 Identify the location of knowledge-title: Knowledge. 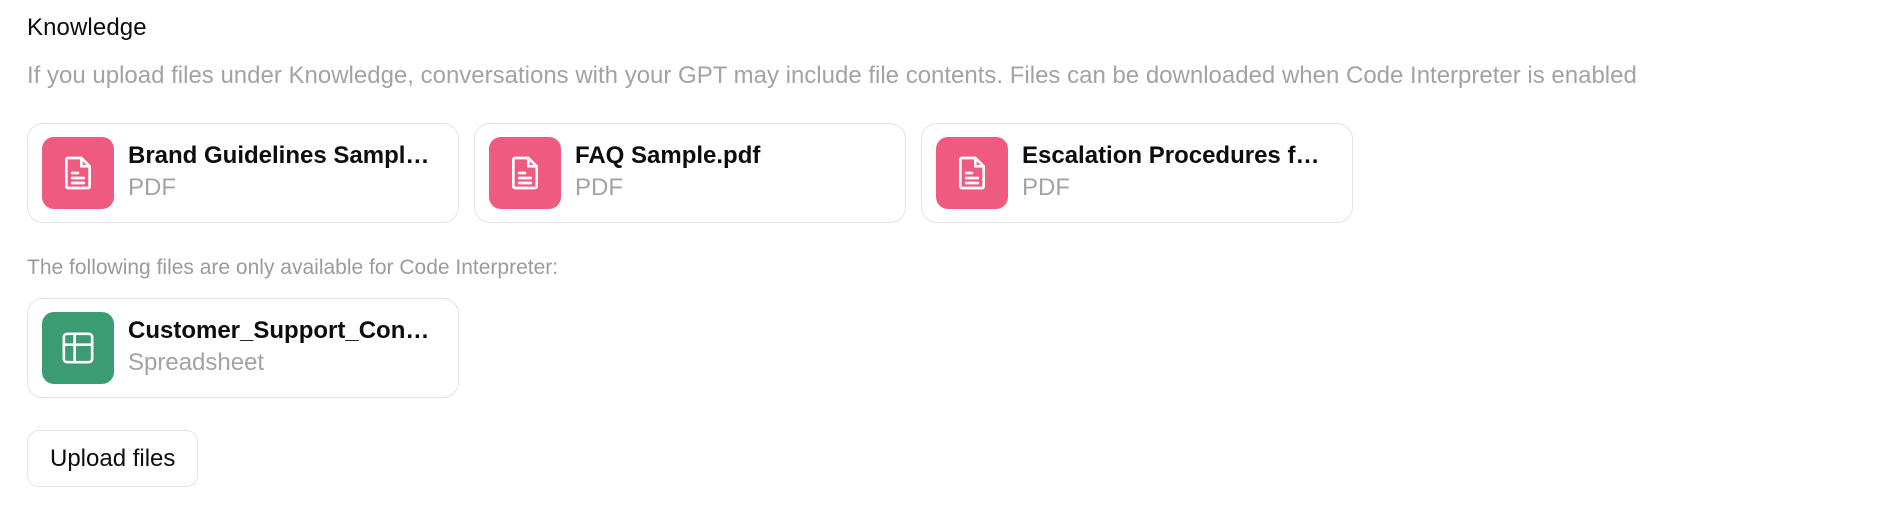
(87, 27).